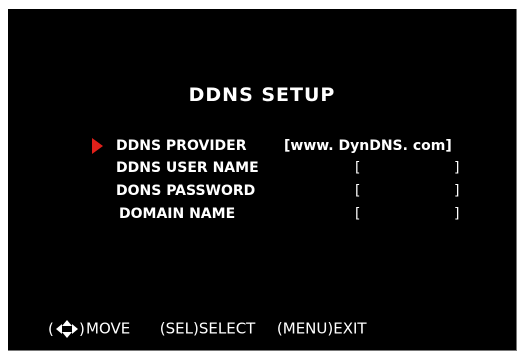  I want to click on page-title: DDNS SETUP, so click(262, 95).